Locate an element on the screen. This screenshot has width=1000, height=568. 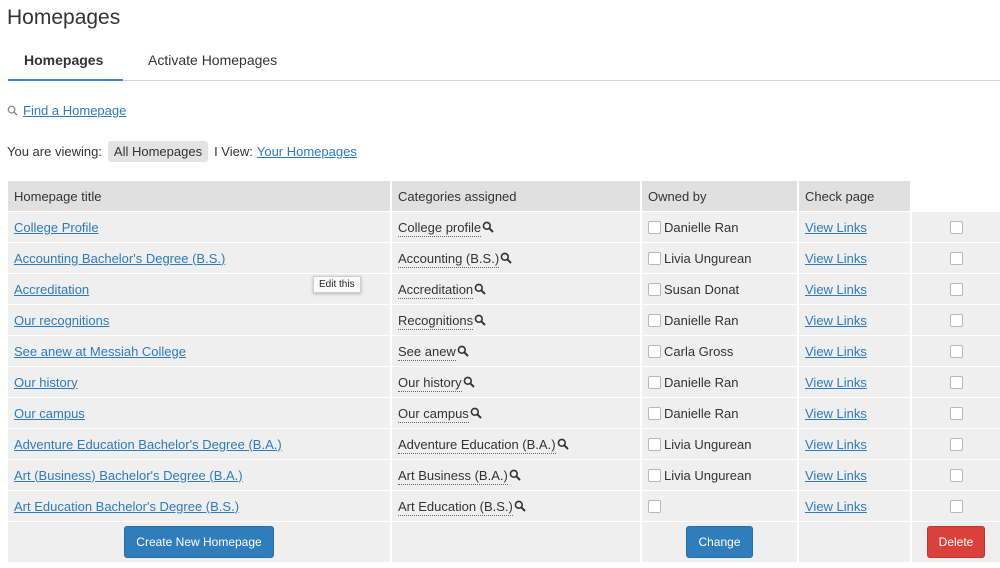
actions-row: Create New Homepage Change Delete is located at coordinates (504, 541).